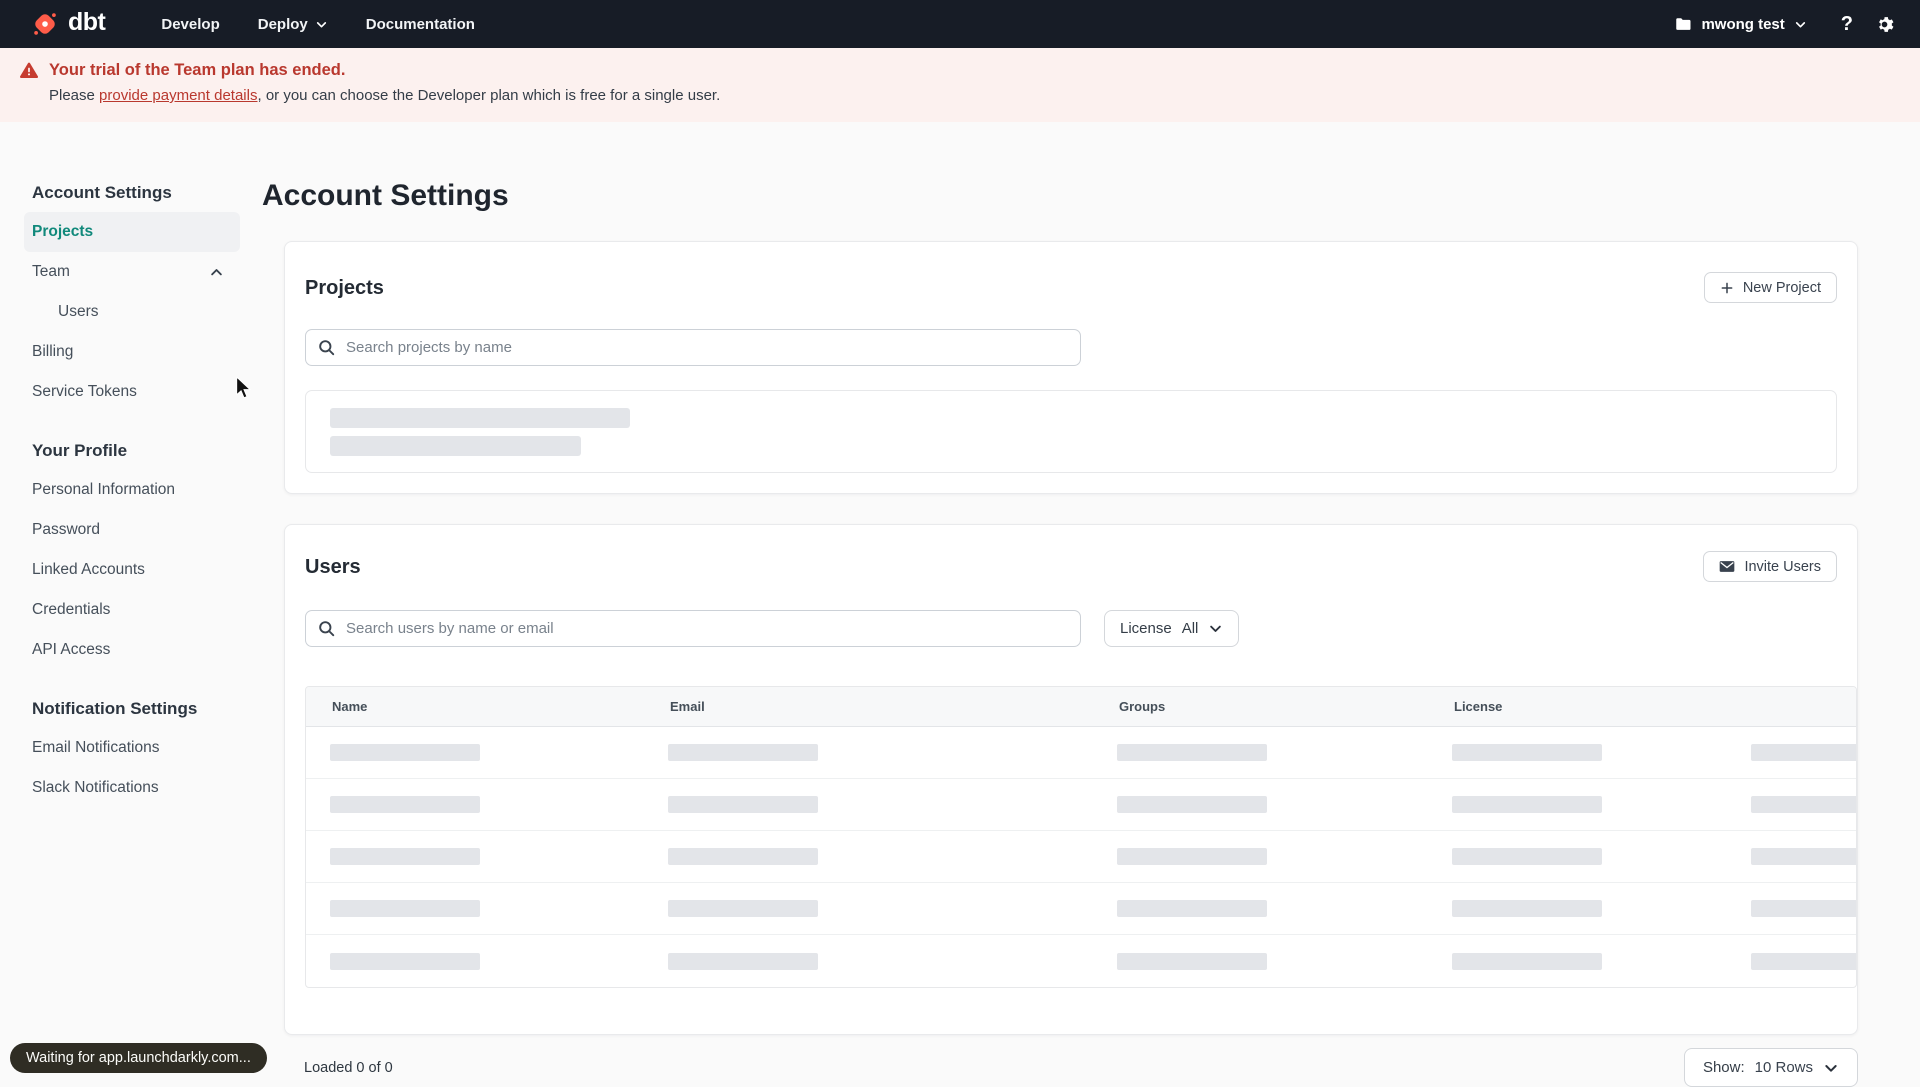 This screenshot has height=1087, width=1920. What do you see at coordinates (87, 22) in the screenshot?
I see `dbt-logo-text: dbt` at bounding box center [87, 22].